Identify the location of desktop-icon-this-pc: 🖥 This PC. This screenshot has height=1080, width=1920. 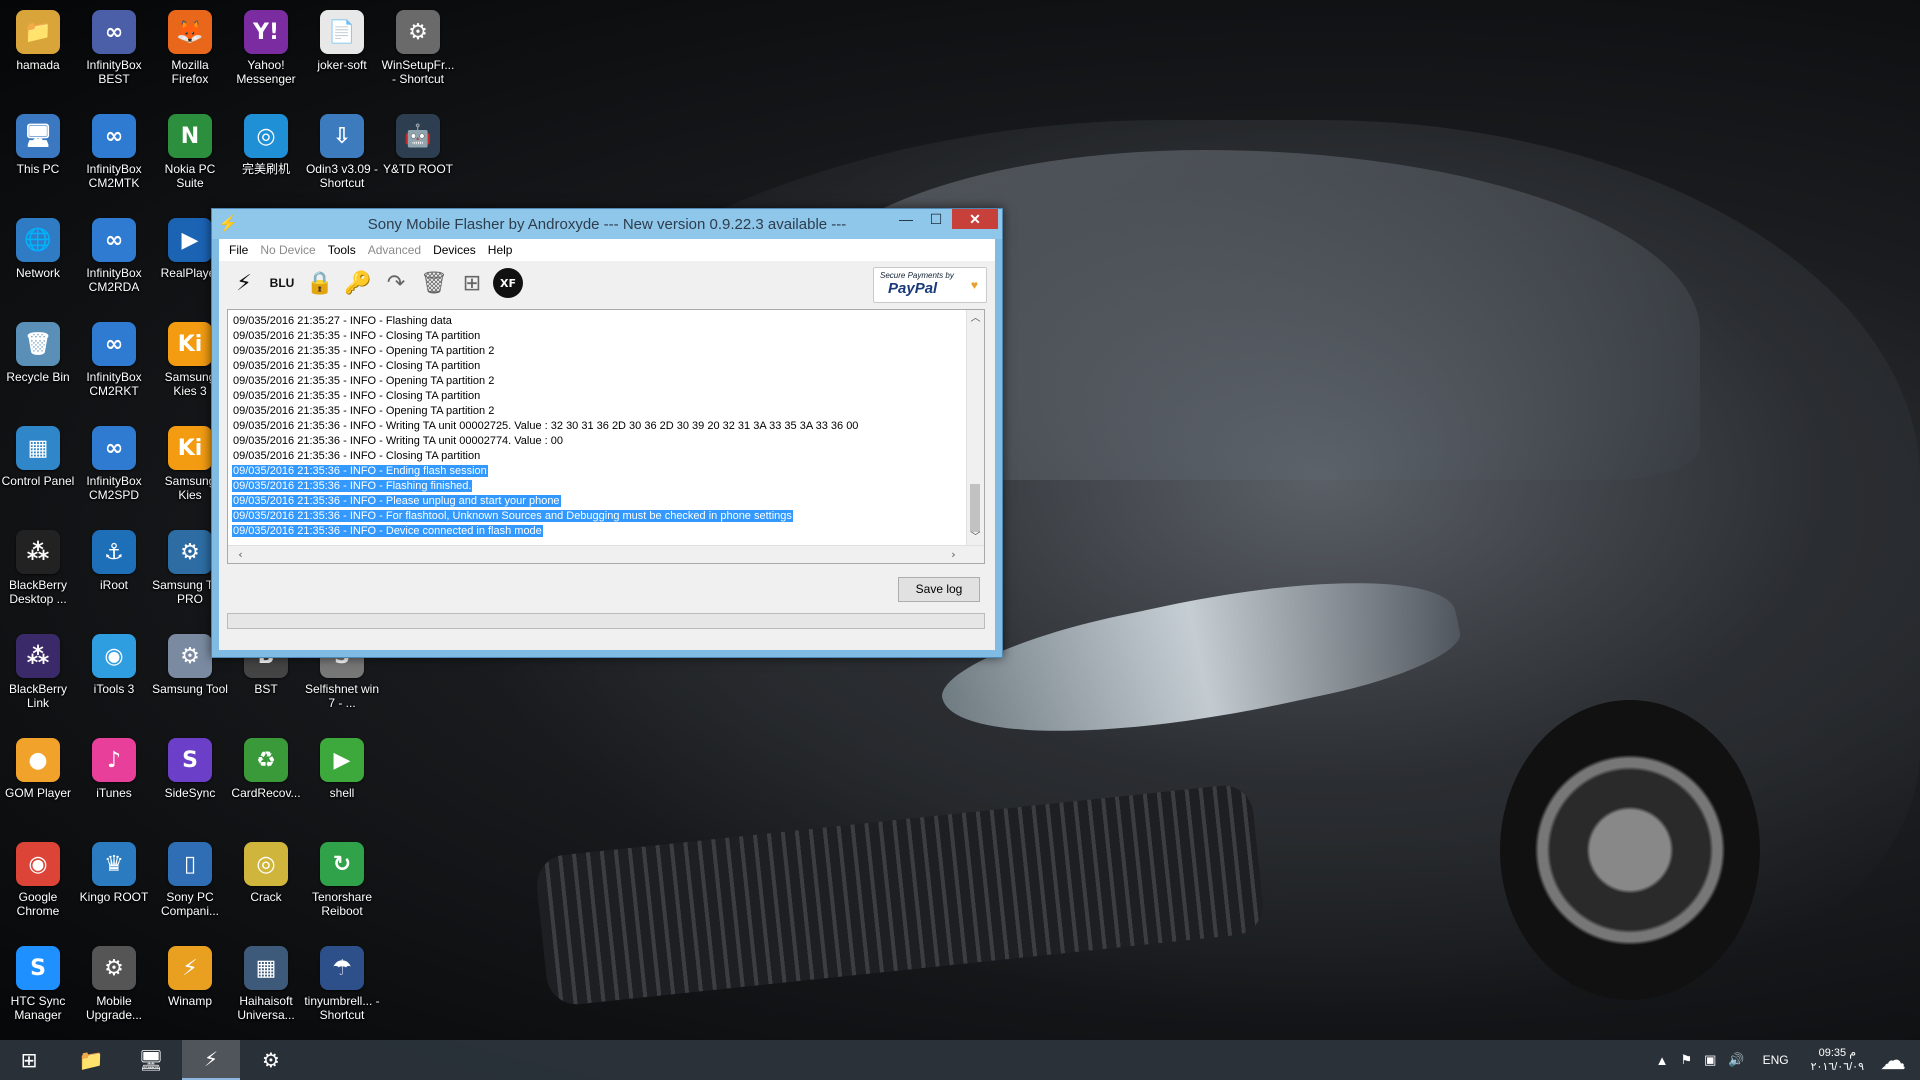
(38, 150).